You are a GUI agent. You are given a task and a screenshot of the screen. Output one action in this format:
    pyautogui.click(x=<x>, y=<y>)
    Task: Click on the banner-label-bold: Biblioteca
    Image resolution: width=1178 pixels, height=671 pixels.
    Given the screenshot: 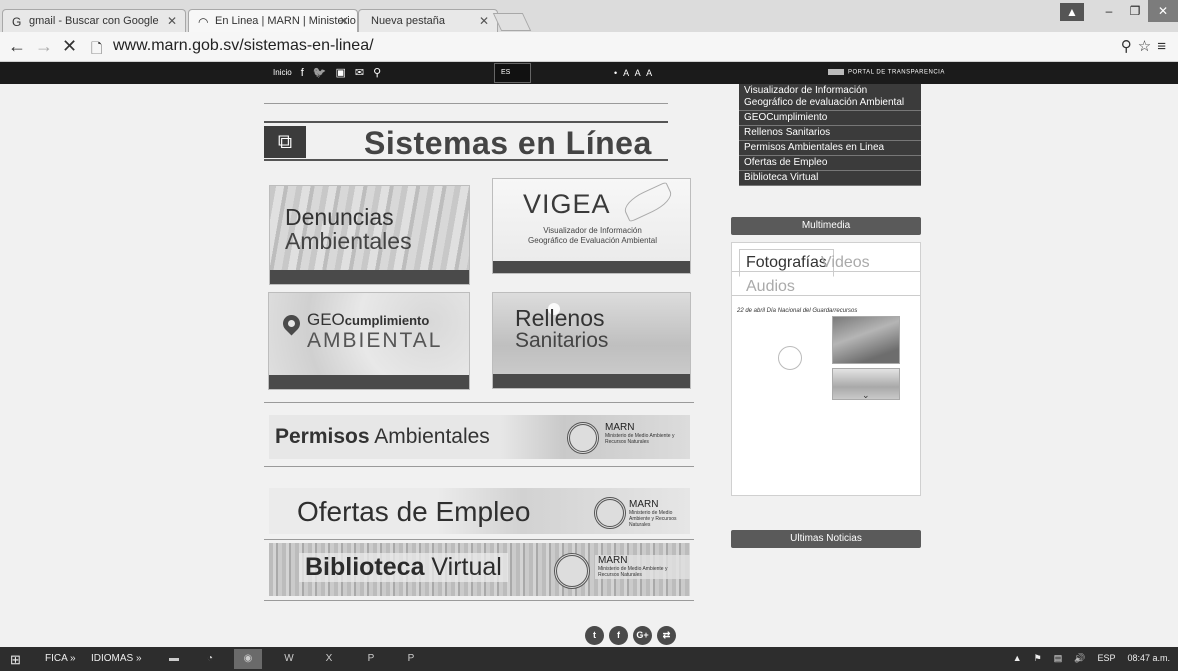 What is the action you would take?
    pyautogui.click(x=365, y=567)
    